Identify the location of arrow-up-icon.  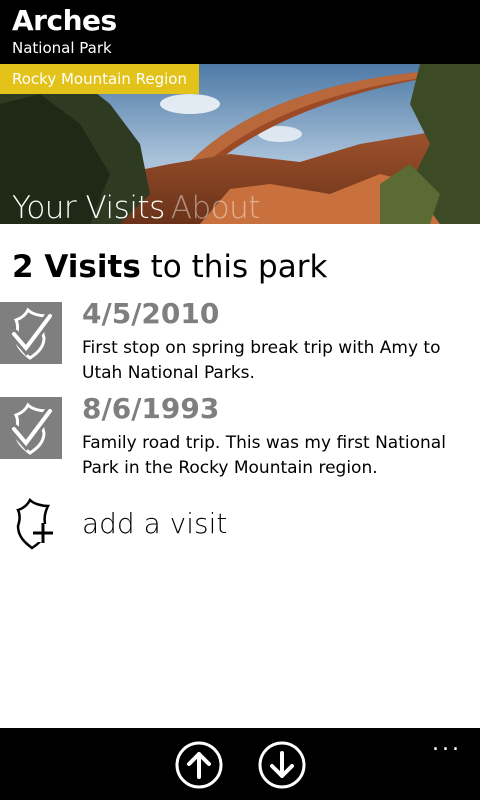
(199, 765).